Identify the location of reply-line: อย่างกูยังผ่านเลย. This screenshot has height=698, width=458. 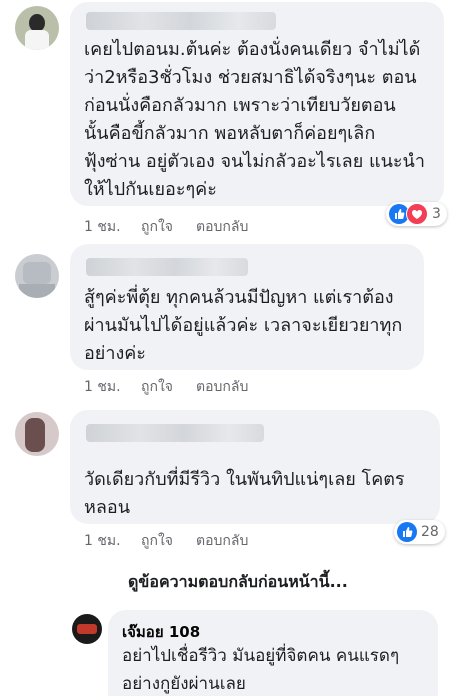
(184, 684).